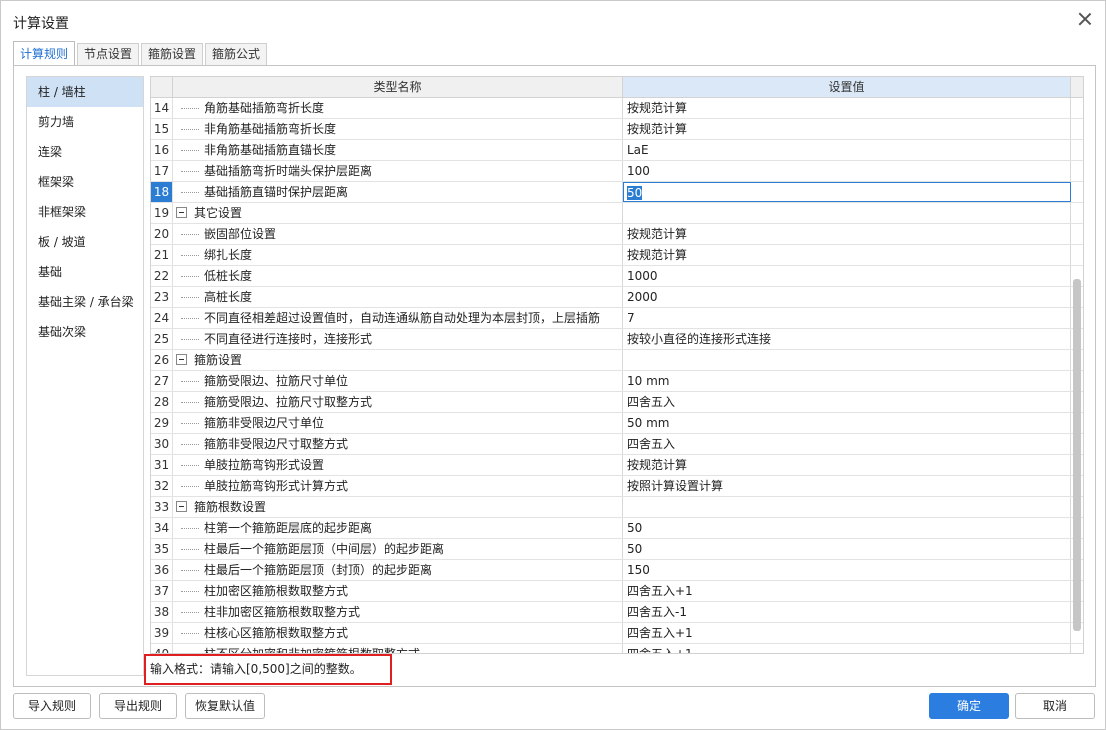 The height and width of the screenshot is (730, 1106). Describe the element at coordinates (172, 54) in the screenshot. I see `tab-stirrup-settings: 箍筋设置` at that location.